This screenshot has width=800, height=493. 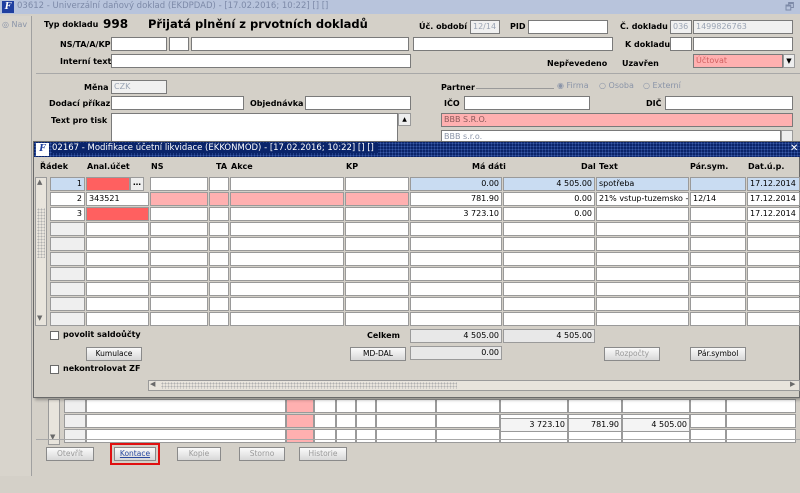 I want to click on mena-field: CZK, so click(x=139, y=87).